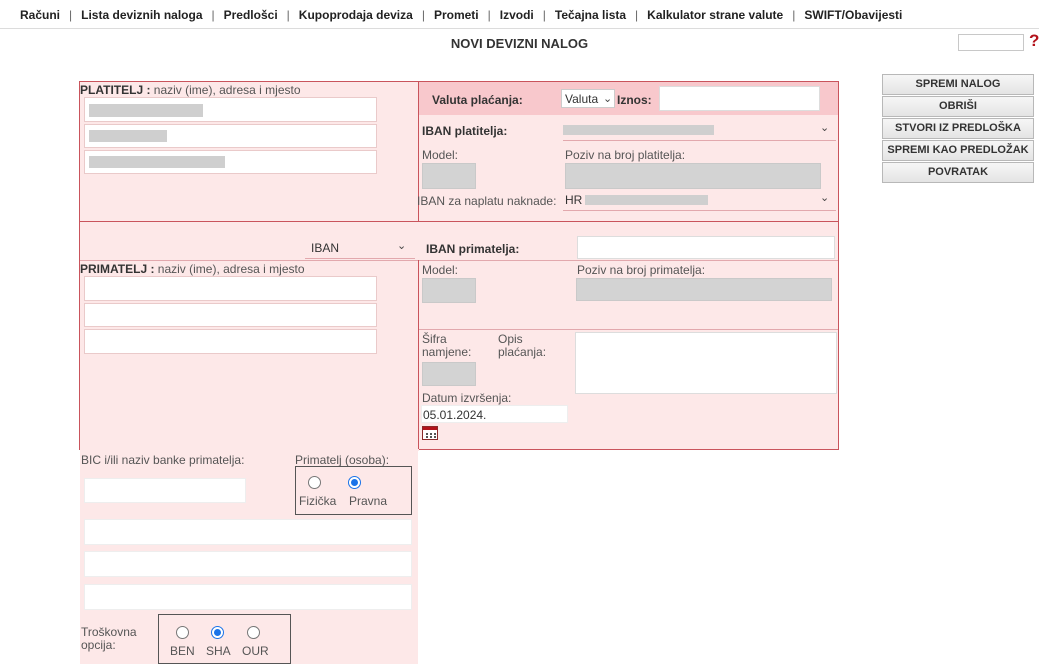 The height and width of the screenshot is (664, 1039). Describe the element at coordinates (354, 482) in the screenshot. I see `radio-pravna` at that location.